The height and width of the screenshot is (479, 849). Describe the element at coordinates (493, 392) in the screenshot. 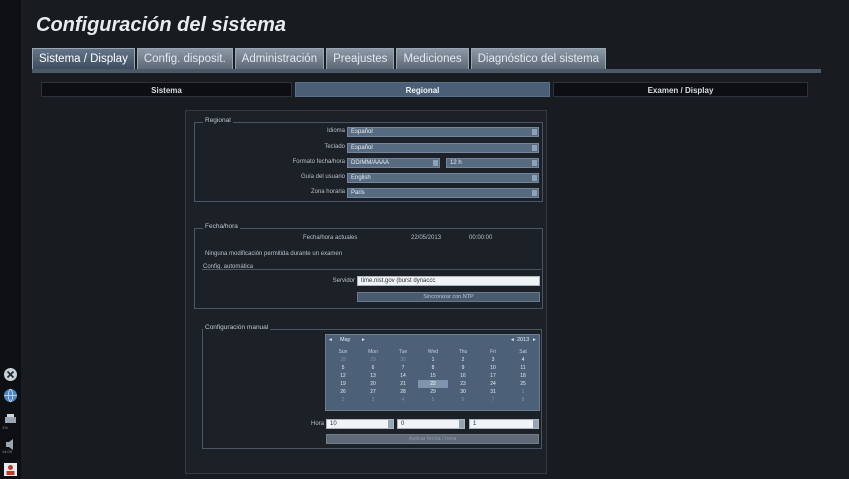

I see `calendar-day: 31` at that location.